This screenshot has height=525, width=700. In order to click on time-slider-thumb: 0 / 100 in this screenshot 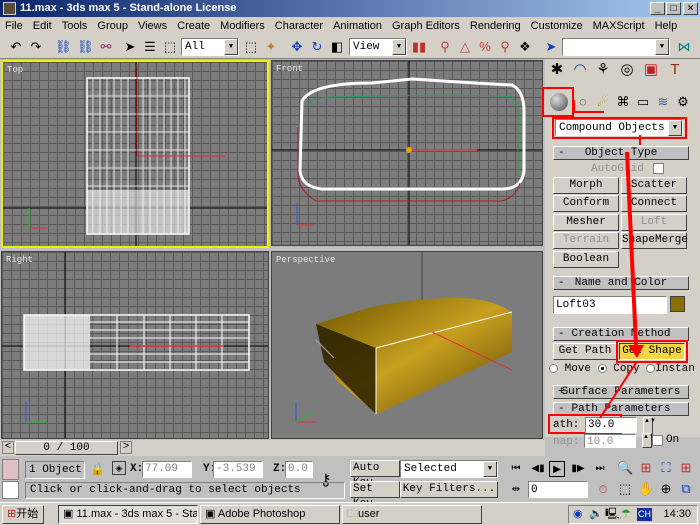, I will do `click(66, 448)`.